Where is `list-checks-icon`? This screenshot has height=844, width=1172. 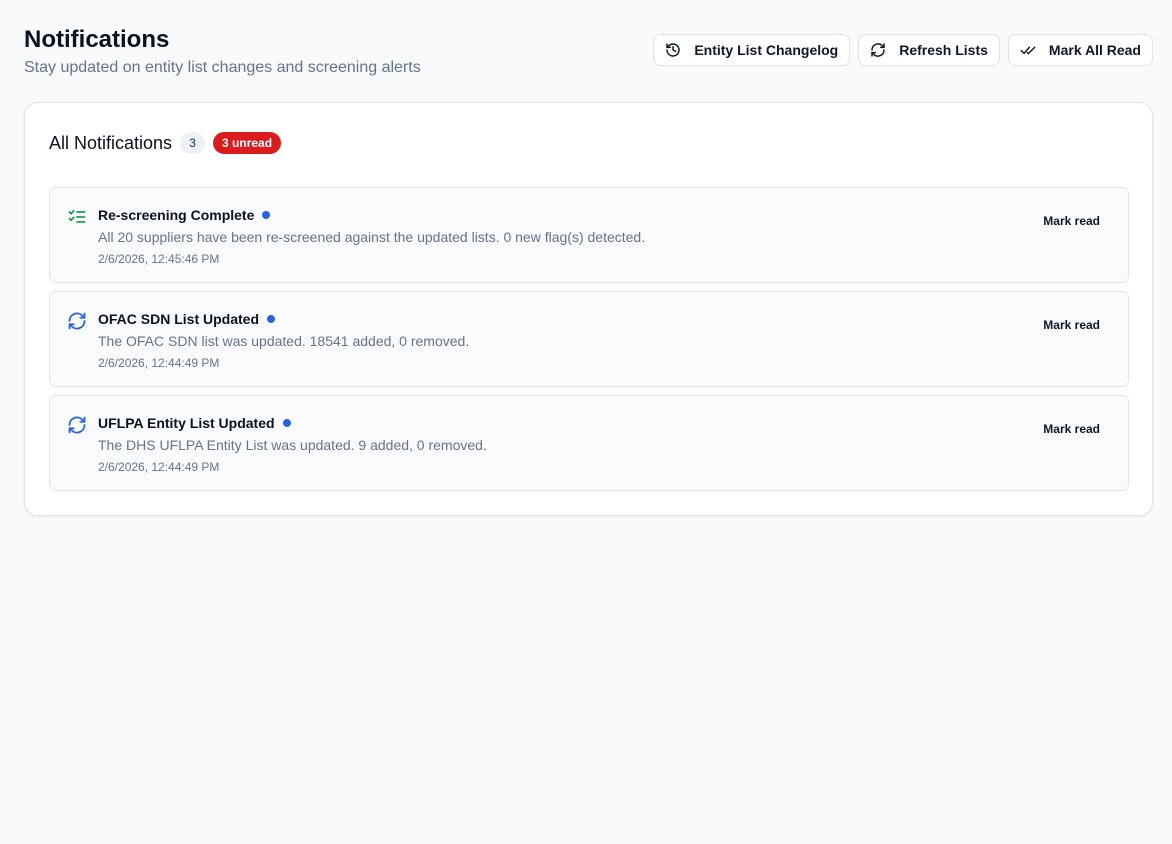 list-checks-icon is located at coordinates (77, 217).